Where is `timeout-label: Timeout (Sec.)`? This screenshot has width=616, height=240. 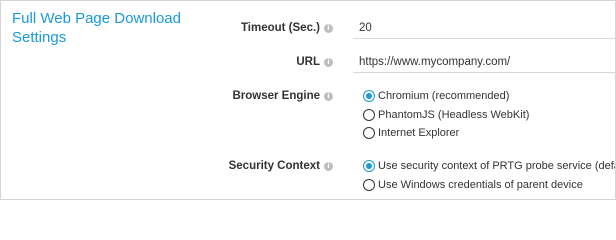
timeout-label: Timeout (Sec.) is located at coordinates (280, 28).